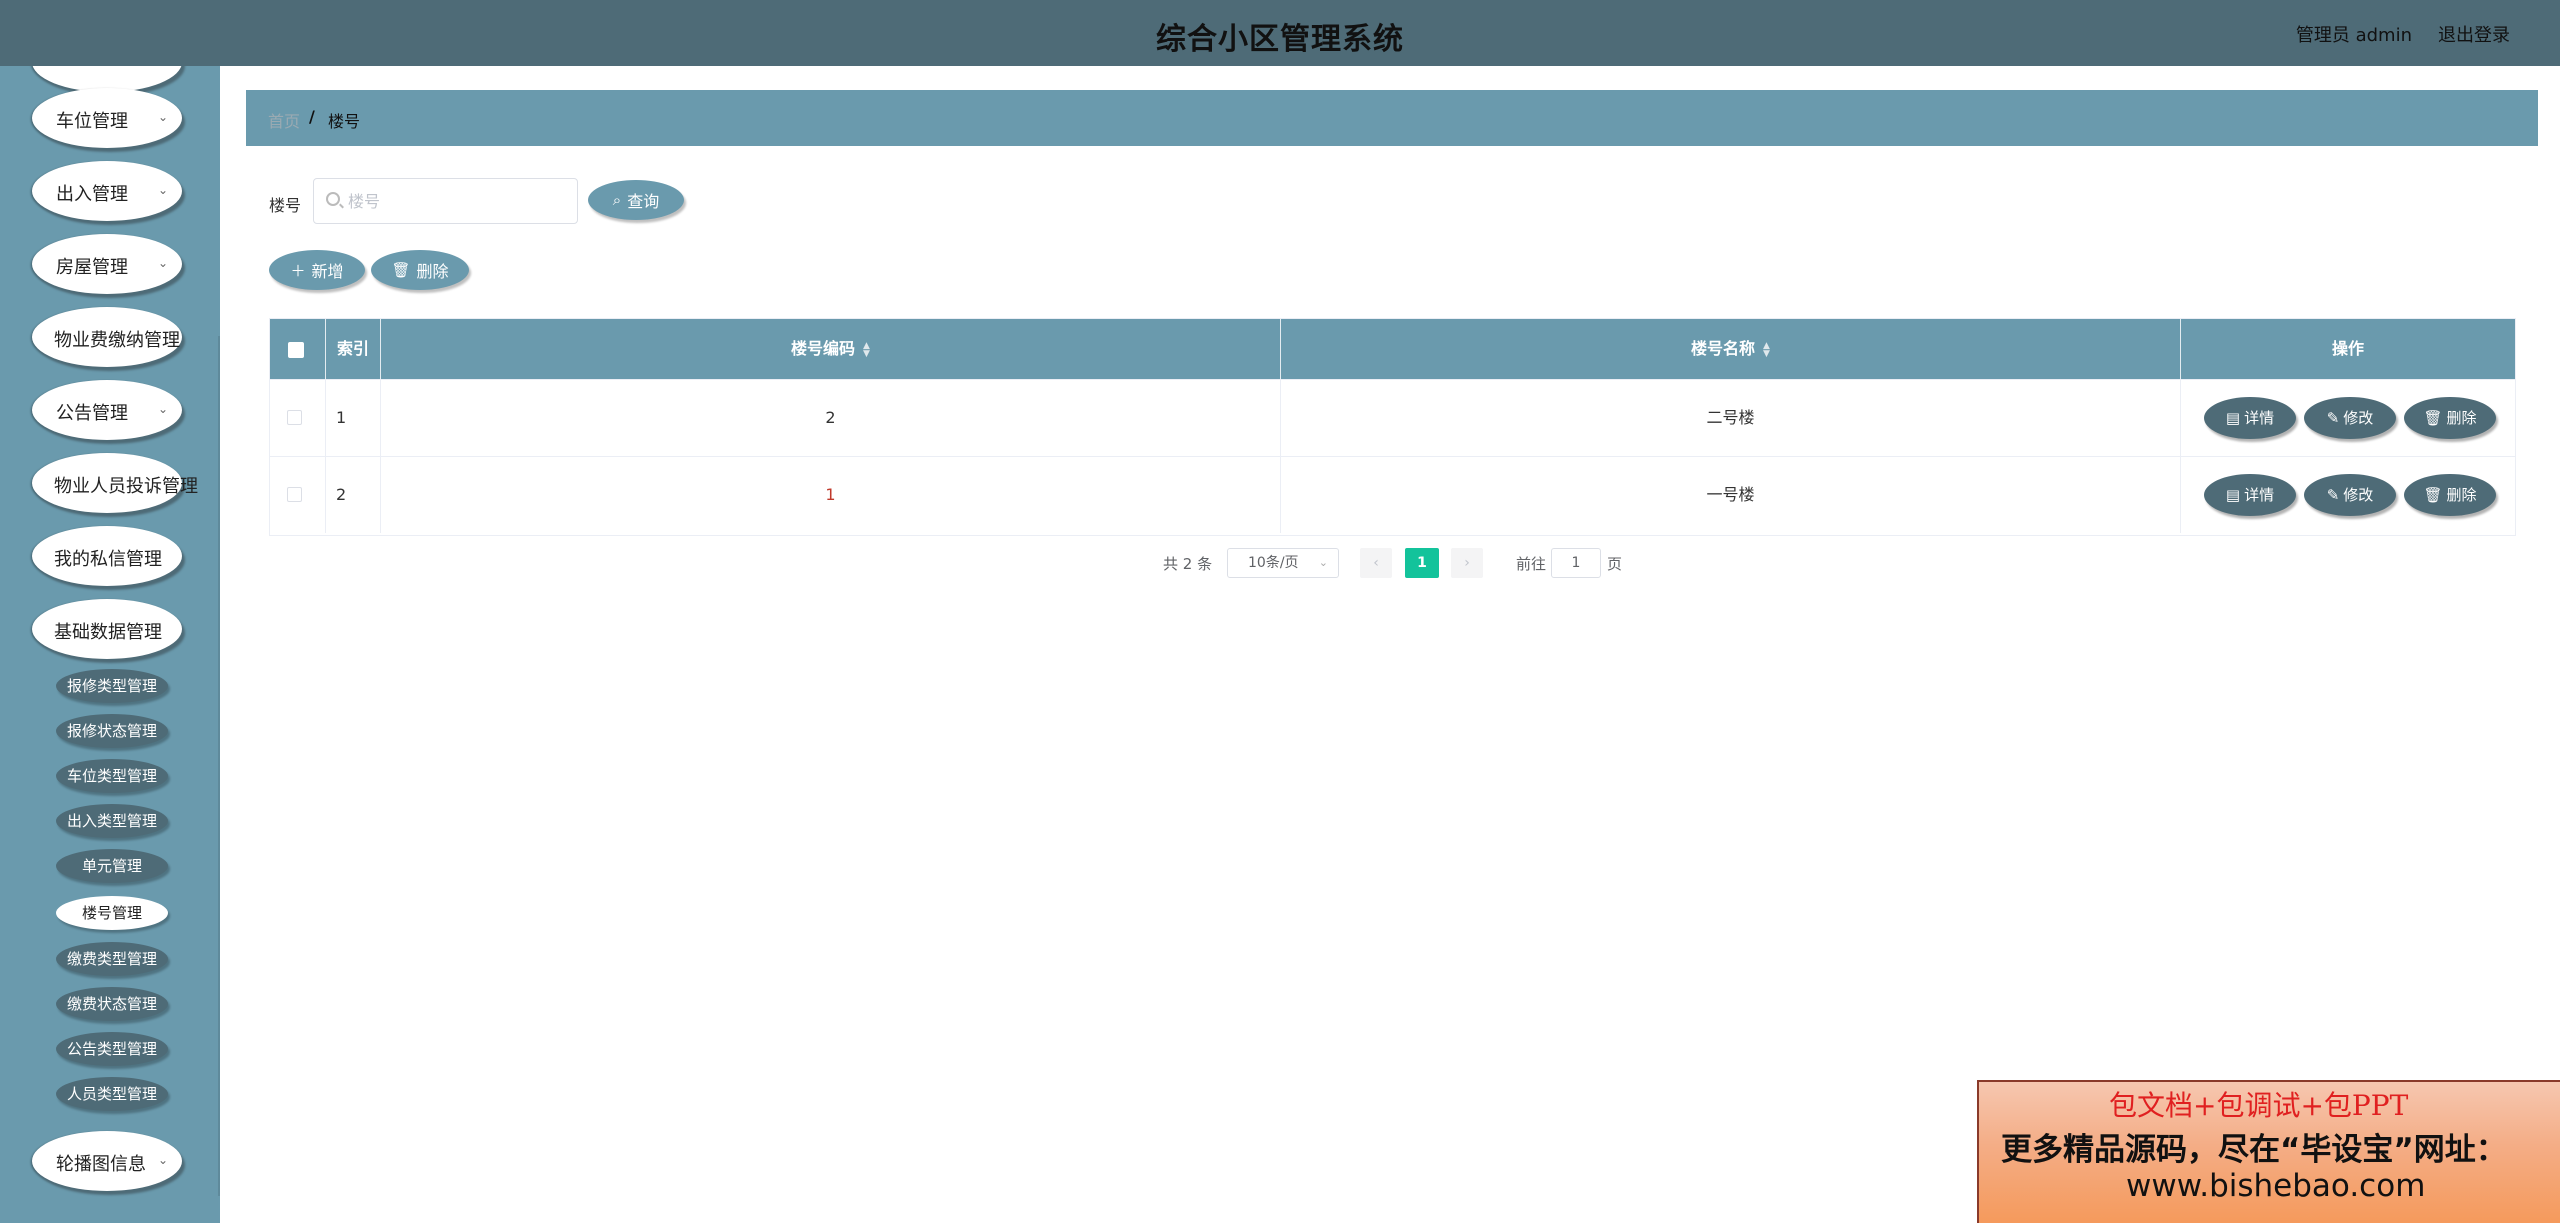 This screenshot has width=2560, height=1223. Describe the element at coordinates (2474, 34) in the screenshot. I see `logout-link: 退出登录` at that location.